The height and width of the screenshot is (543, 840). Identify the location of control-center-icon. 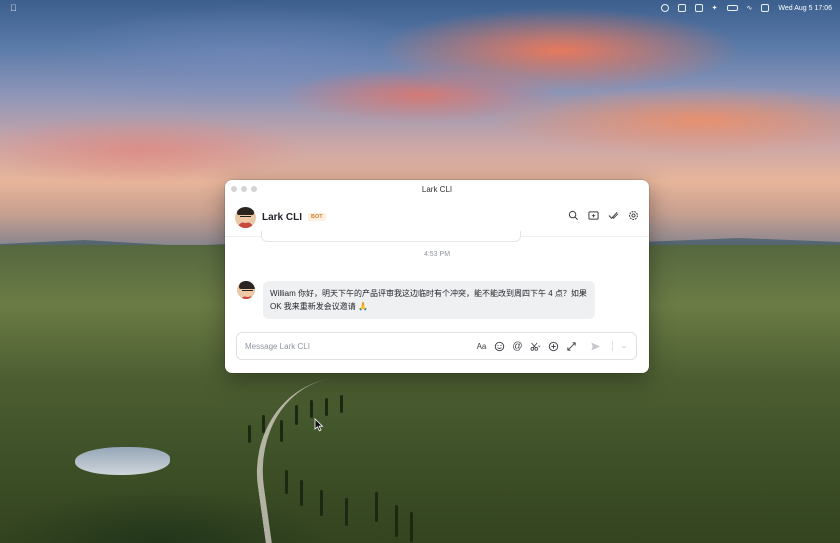
(765, 8).